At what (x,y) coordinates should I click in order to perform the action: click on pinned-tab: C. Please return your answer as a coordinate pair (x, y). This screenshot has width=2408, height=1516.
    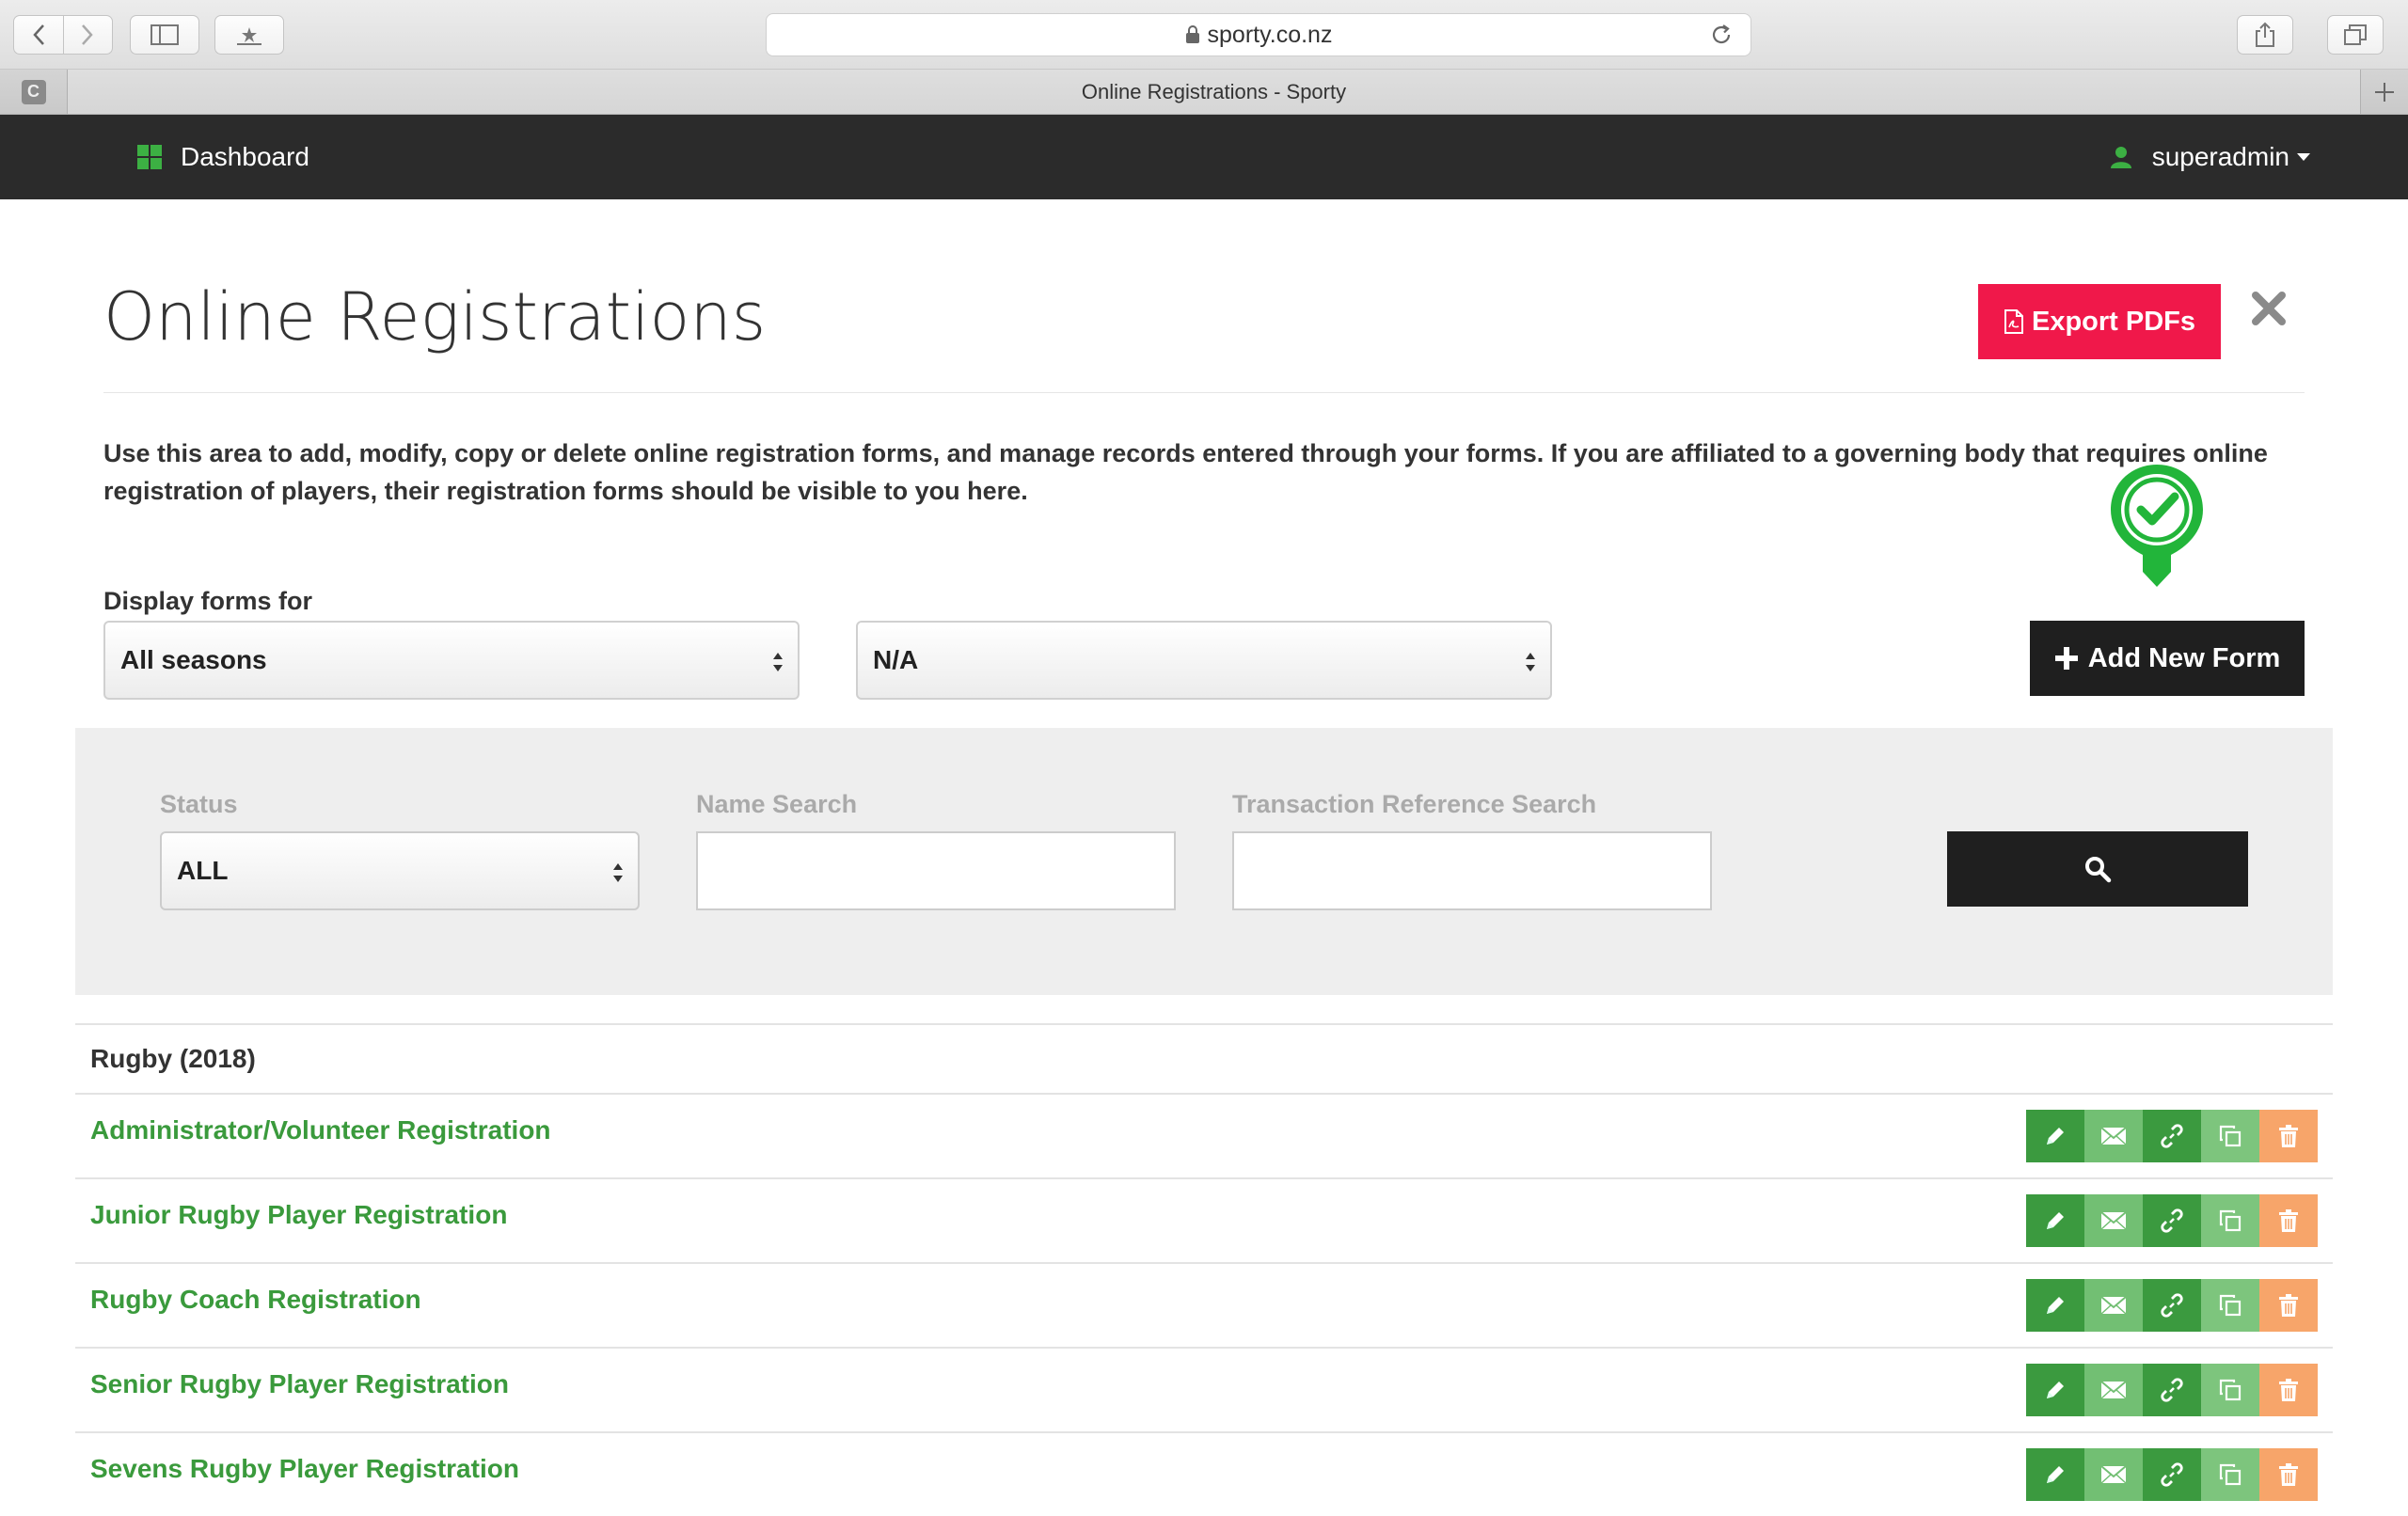
    Looking at the image, I should click on (34, 92).